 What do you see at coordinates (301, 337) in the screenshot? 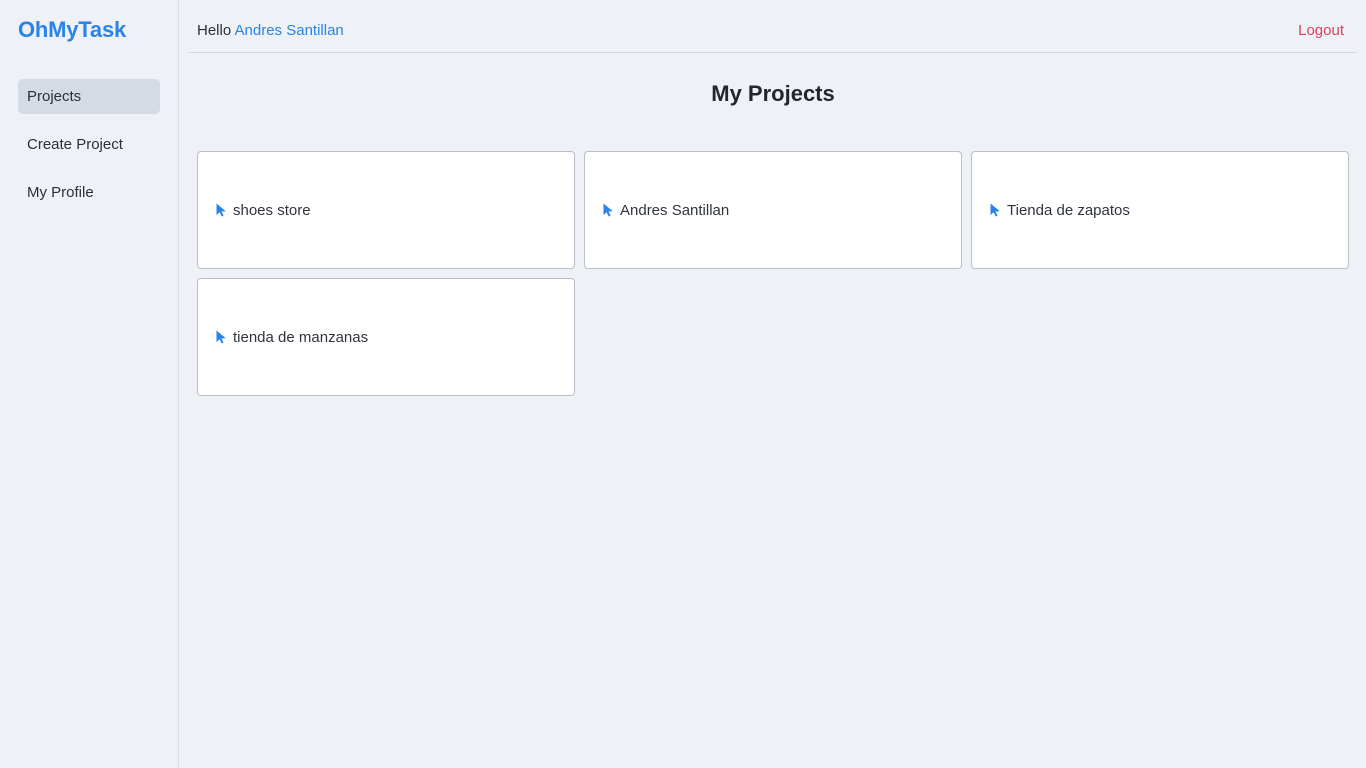
I see `project-name: tienda de manzanas` at bounding box center [301, 337].